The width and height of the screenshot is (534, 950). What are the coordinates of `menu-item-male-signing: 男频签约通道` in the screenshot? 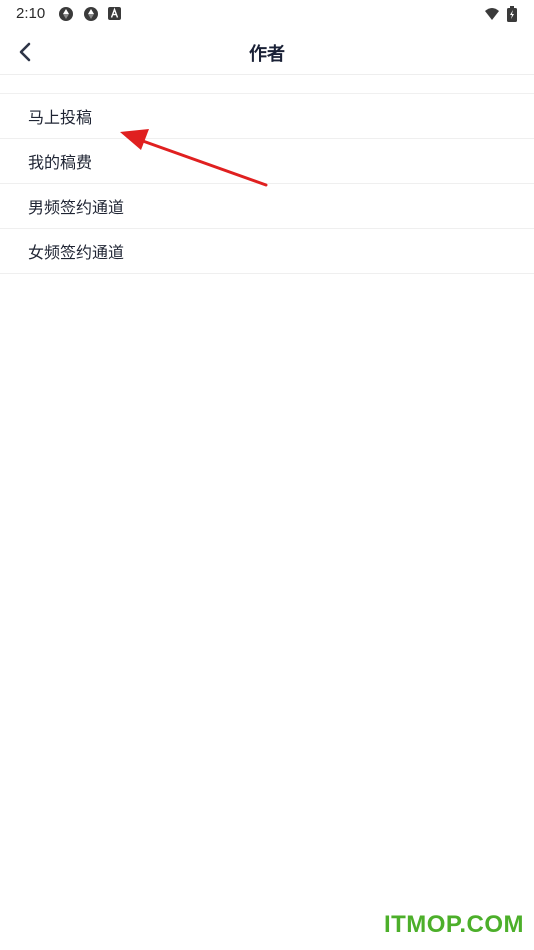 It's located at (267, 206).